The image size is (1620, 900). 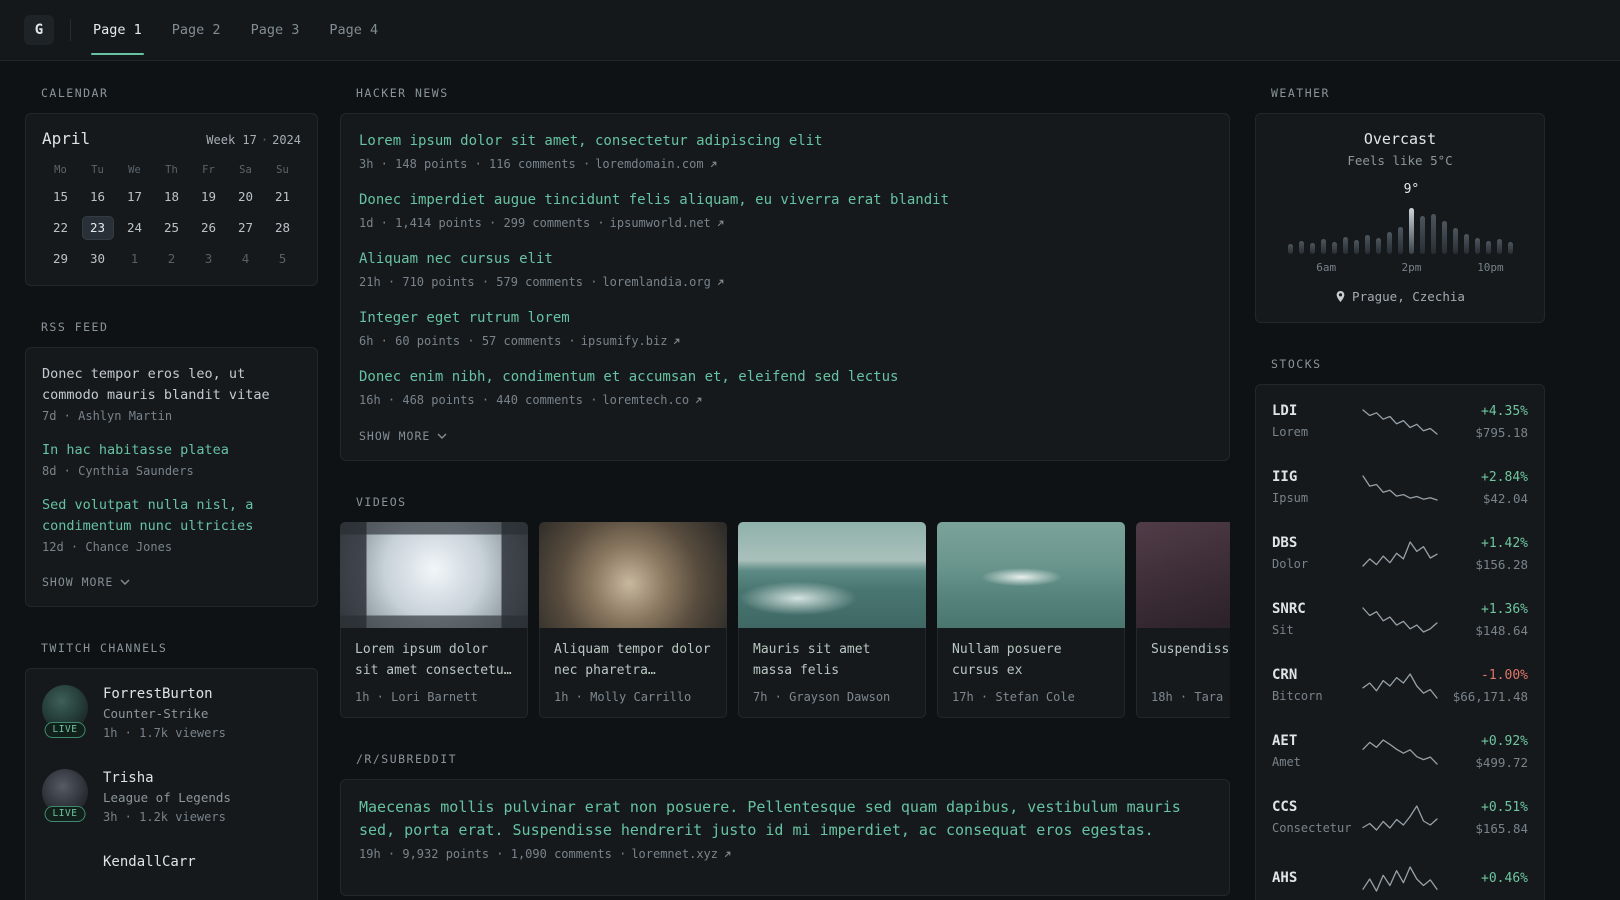 I want to click on rss-item-meta: 12d · Chance Jones, so click(x=107, y=547).